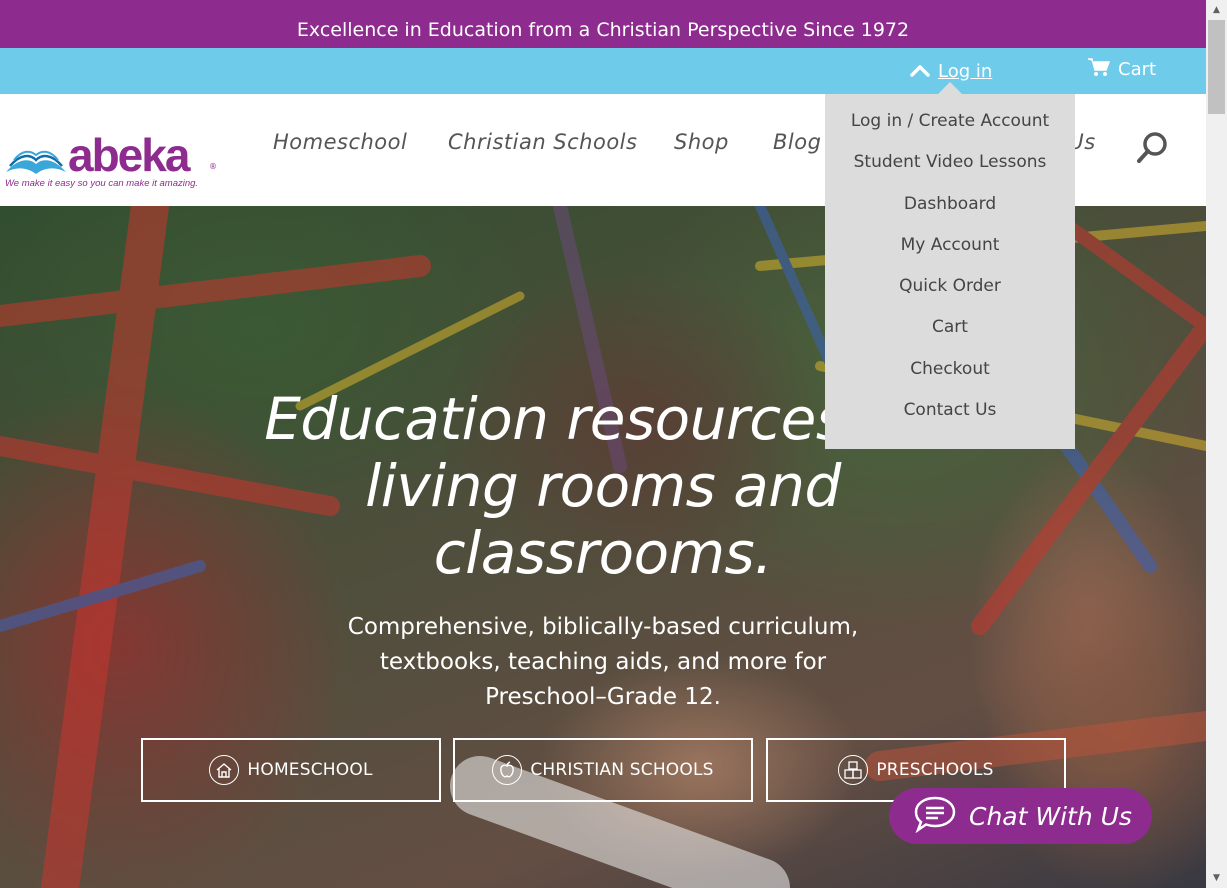 The image size is (1227, 888). What do you see at coordinates (935, 816) in the screenshot?
I see `chat-bubble-icon` at bounding box center [935, 816].